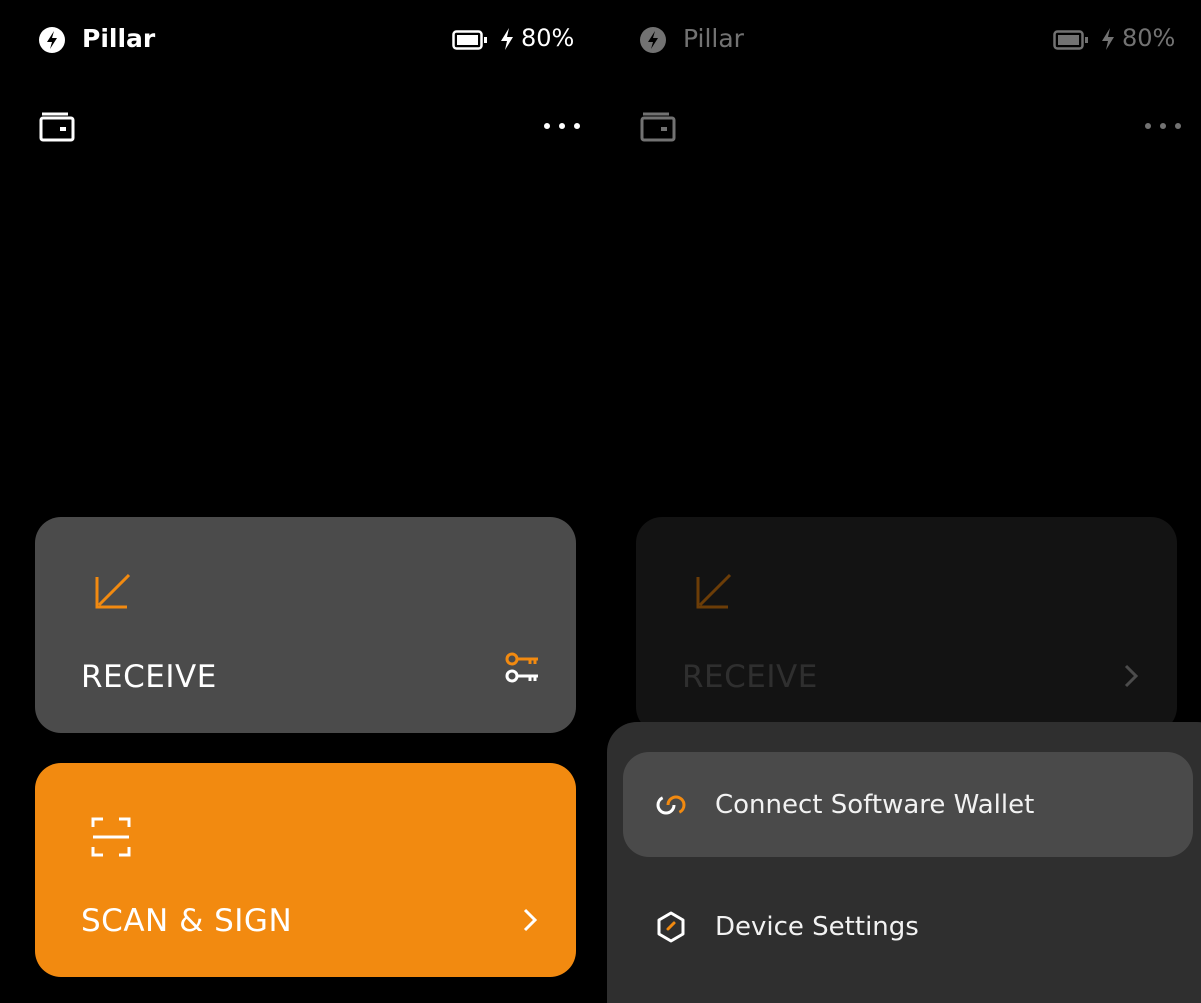  I want to click on menu-item-label: Connect Software Wallet, so click(875, 804).